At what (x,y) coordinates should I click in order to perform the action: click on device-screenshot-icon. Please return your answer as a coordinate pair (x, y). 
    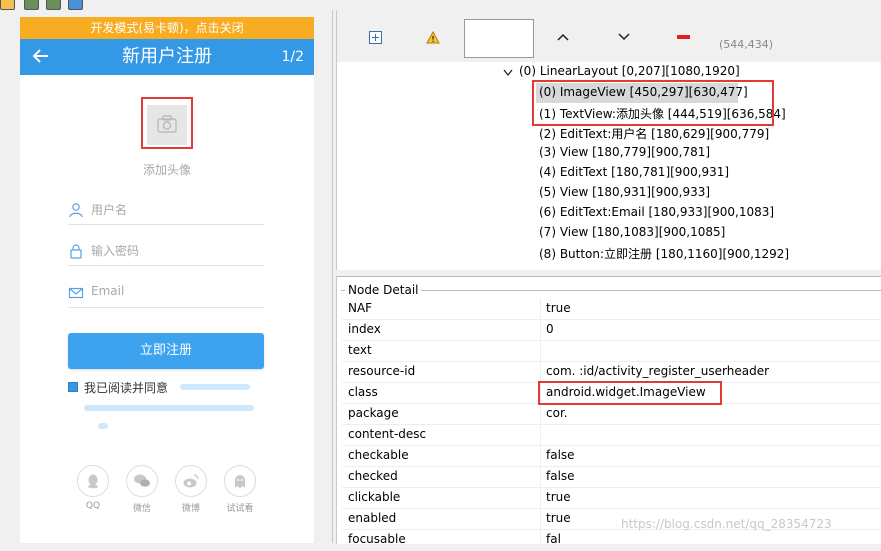
    Looking at the image, I should click on (31, 5).